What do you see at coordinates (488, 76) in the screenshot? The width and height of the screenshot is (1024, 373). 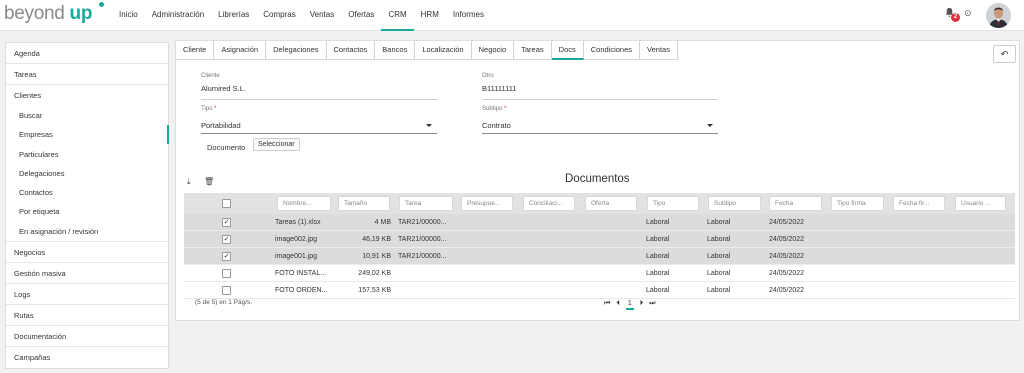 I see `otro-label: Otro` at bounding box center [488, 76].